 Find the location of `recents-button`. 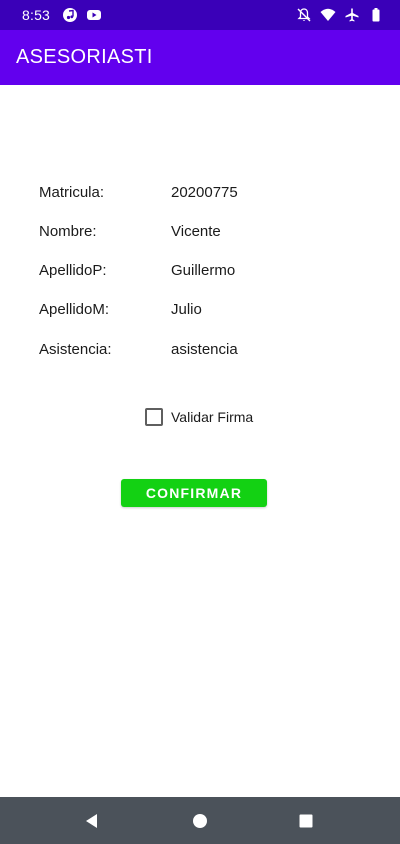

recents-button is located at coordinates (306, 820).